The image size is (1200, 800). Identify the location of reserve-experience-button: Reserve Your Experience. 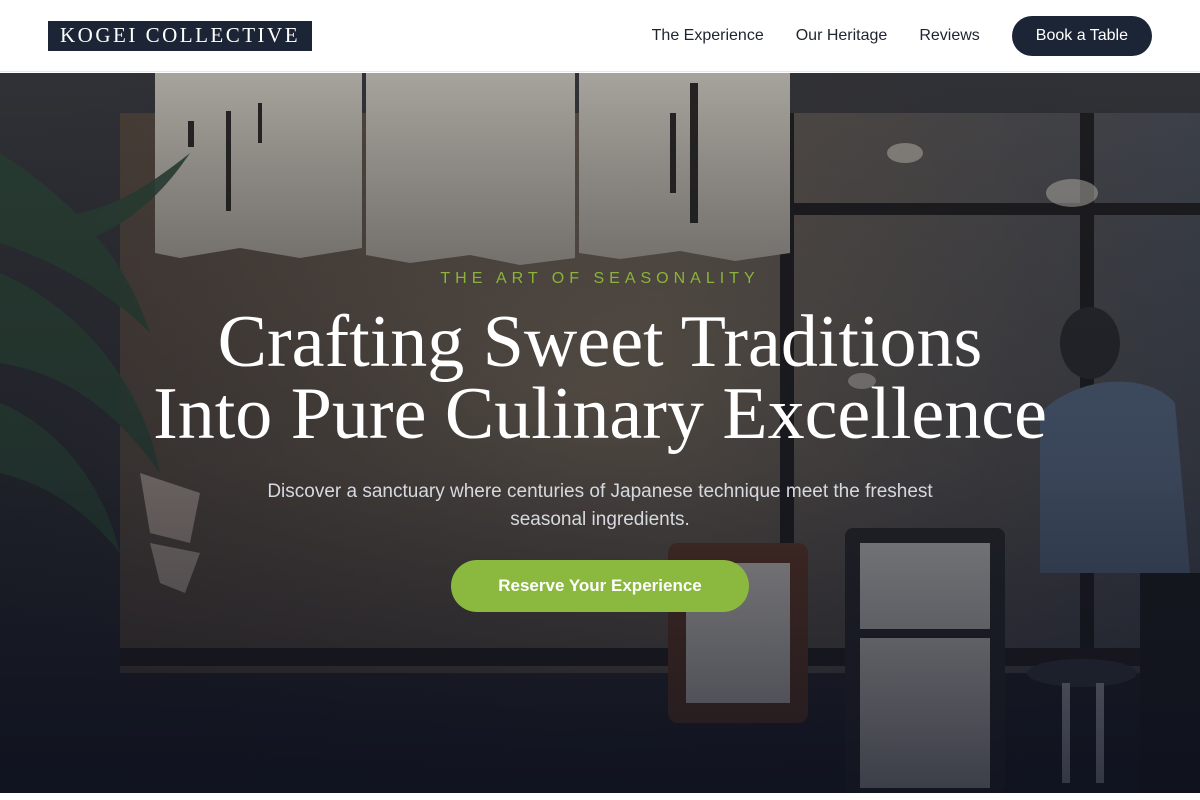
(600, 586).